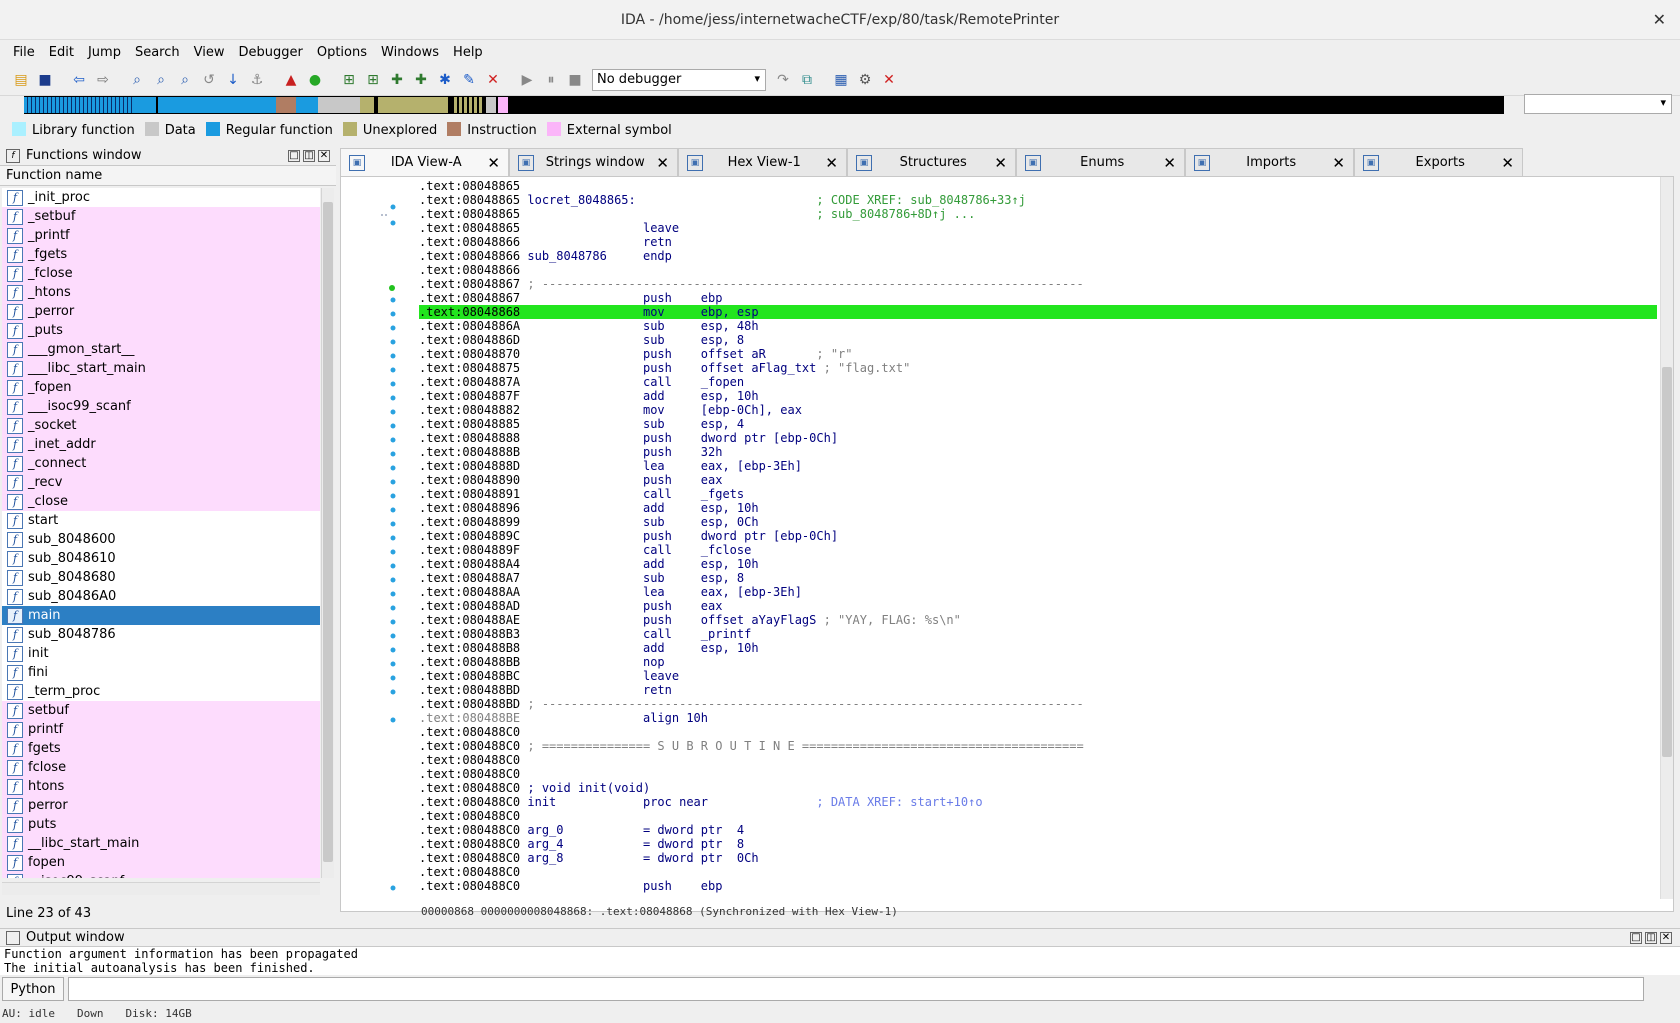  What do you see at coordinates (1438, 162) in the screenshot?
I see `tab-exports: ▣ Exports ✕` at bounding box center [1438, 162].